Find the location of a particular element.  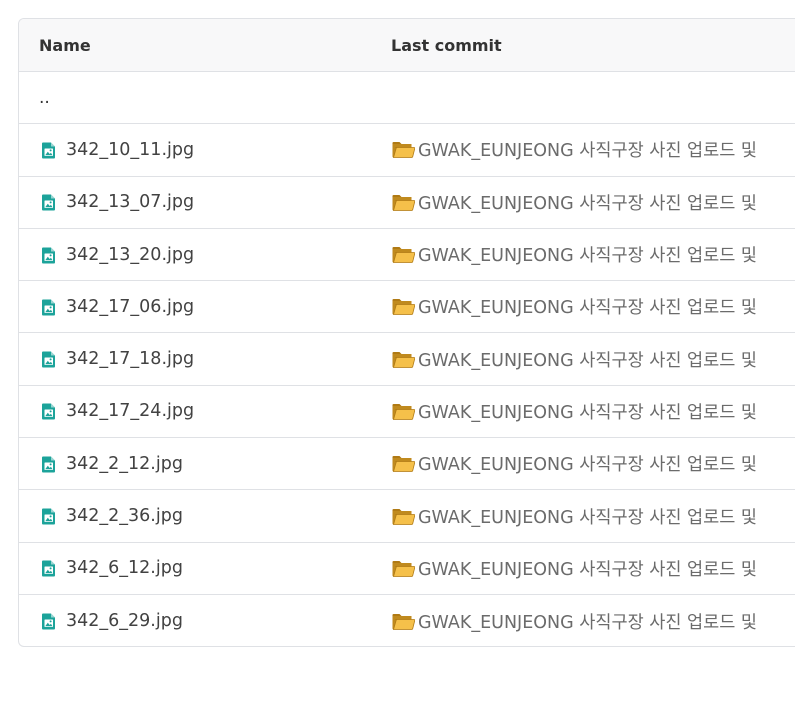

table-header: Name Last commit is located at coordinates (407, 45).